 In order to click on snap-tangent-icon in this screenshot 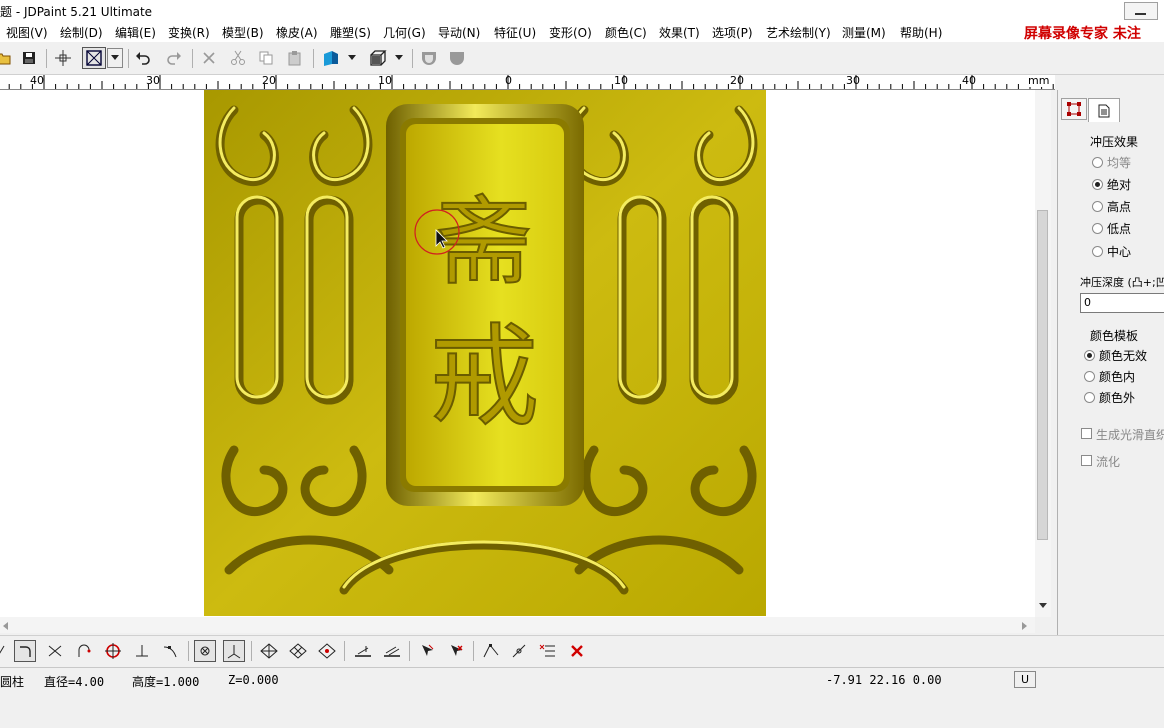, I will do `click(84, 651)`.